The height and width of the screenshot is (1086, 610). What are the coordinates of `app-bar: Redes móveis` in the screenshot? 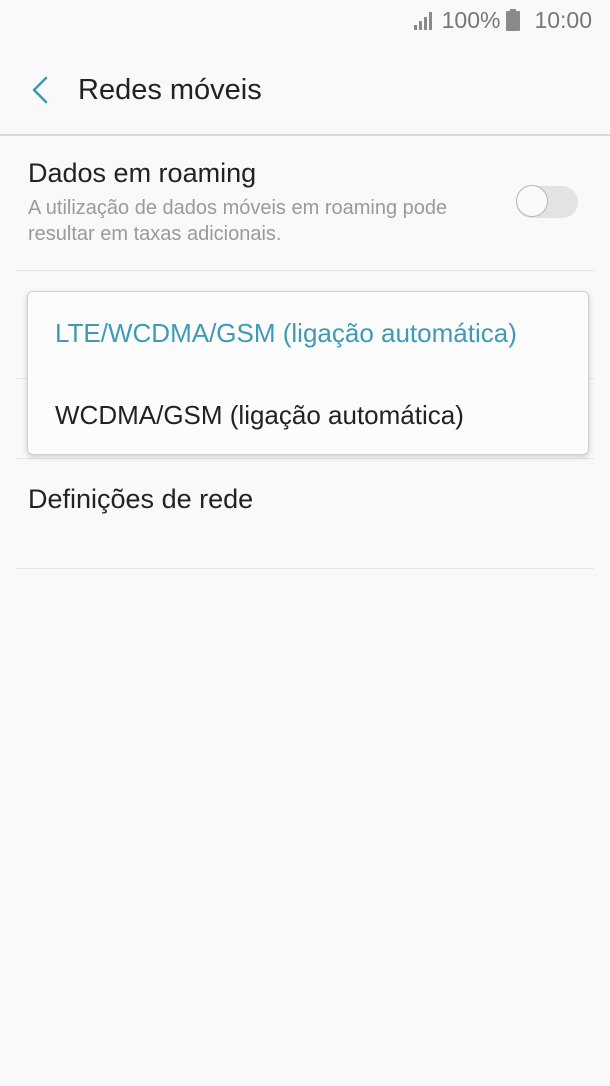 It's located at (305, 90).